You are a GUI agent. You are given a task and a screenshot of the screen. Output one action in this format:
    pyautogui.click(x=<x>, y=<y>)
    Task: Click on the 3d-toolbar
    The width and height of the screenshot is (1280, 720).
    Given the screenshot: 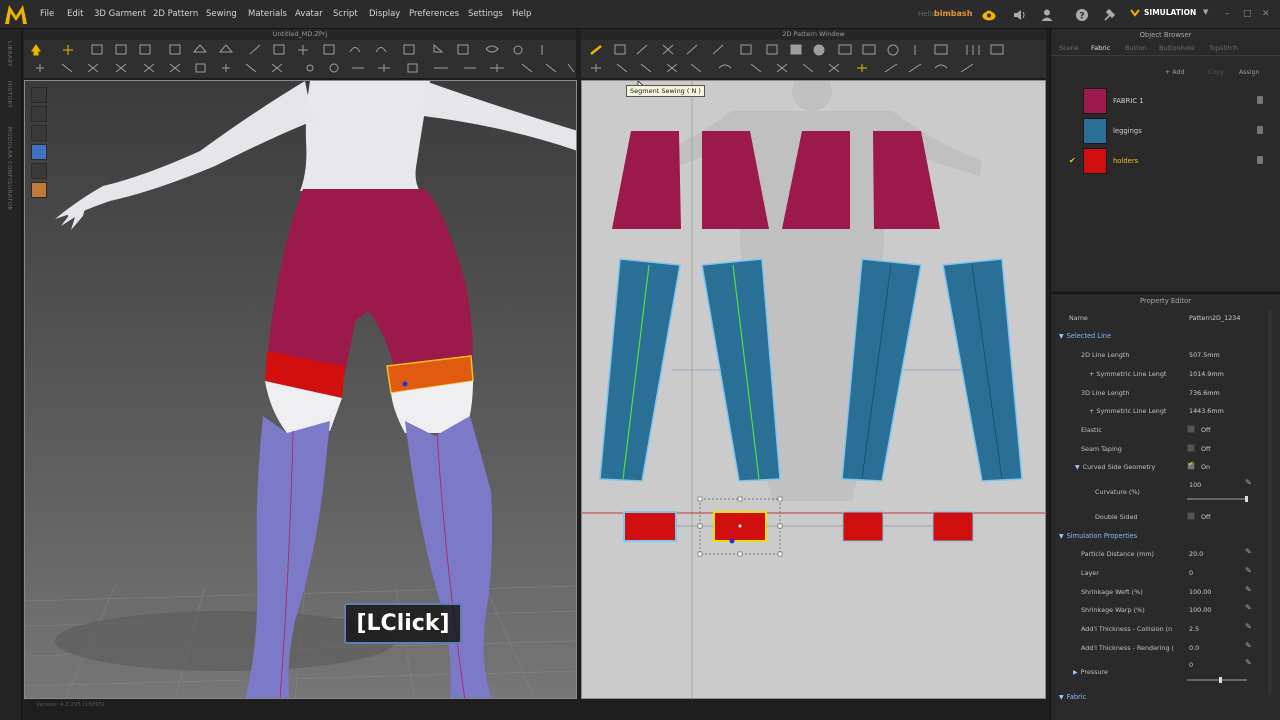 What is the action you would take?
    pyautogui.click(x=300, y=59)
    